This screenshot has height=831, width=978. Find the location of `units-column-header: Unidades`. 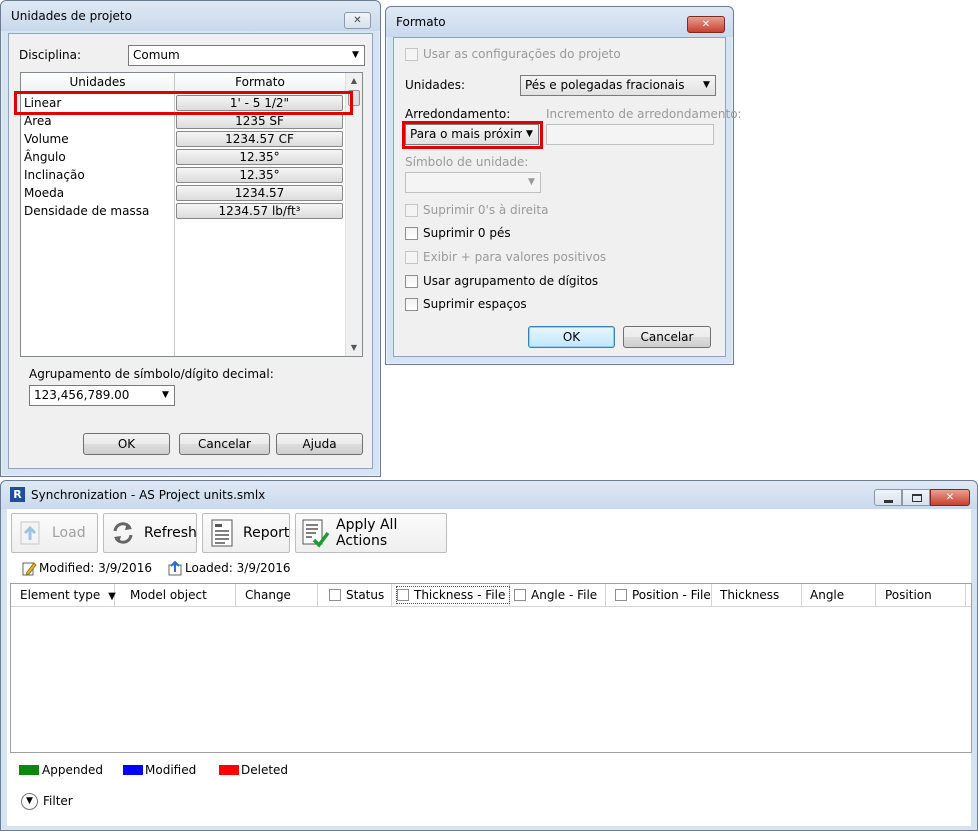

units-column-header: Unidades is located at coordinates (98, 82).